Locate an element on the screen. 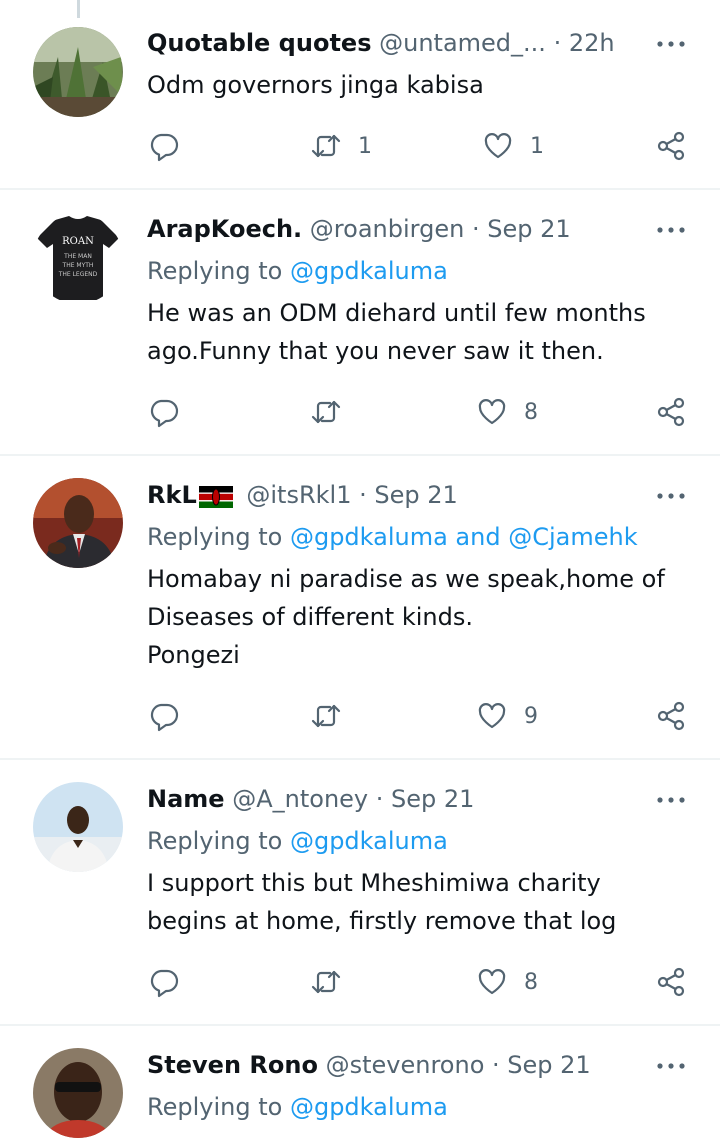 The height and width of the screenshot is (1143, 720). shirt-text-line: THE MYTH is located at coordinates (78, 265).